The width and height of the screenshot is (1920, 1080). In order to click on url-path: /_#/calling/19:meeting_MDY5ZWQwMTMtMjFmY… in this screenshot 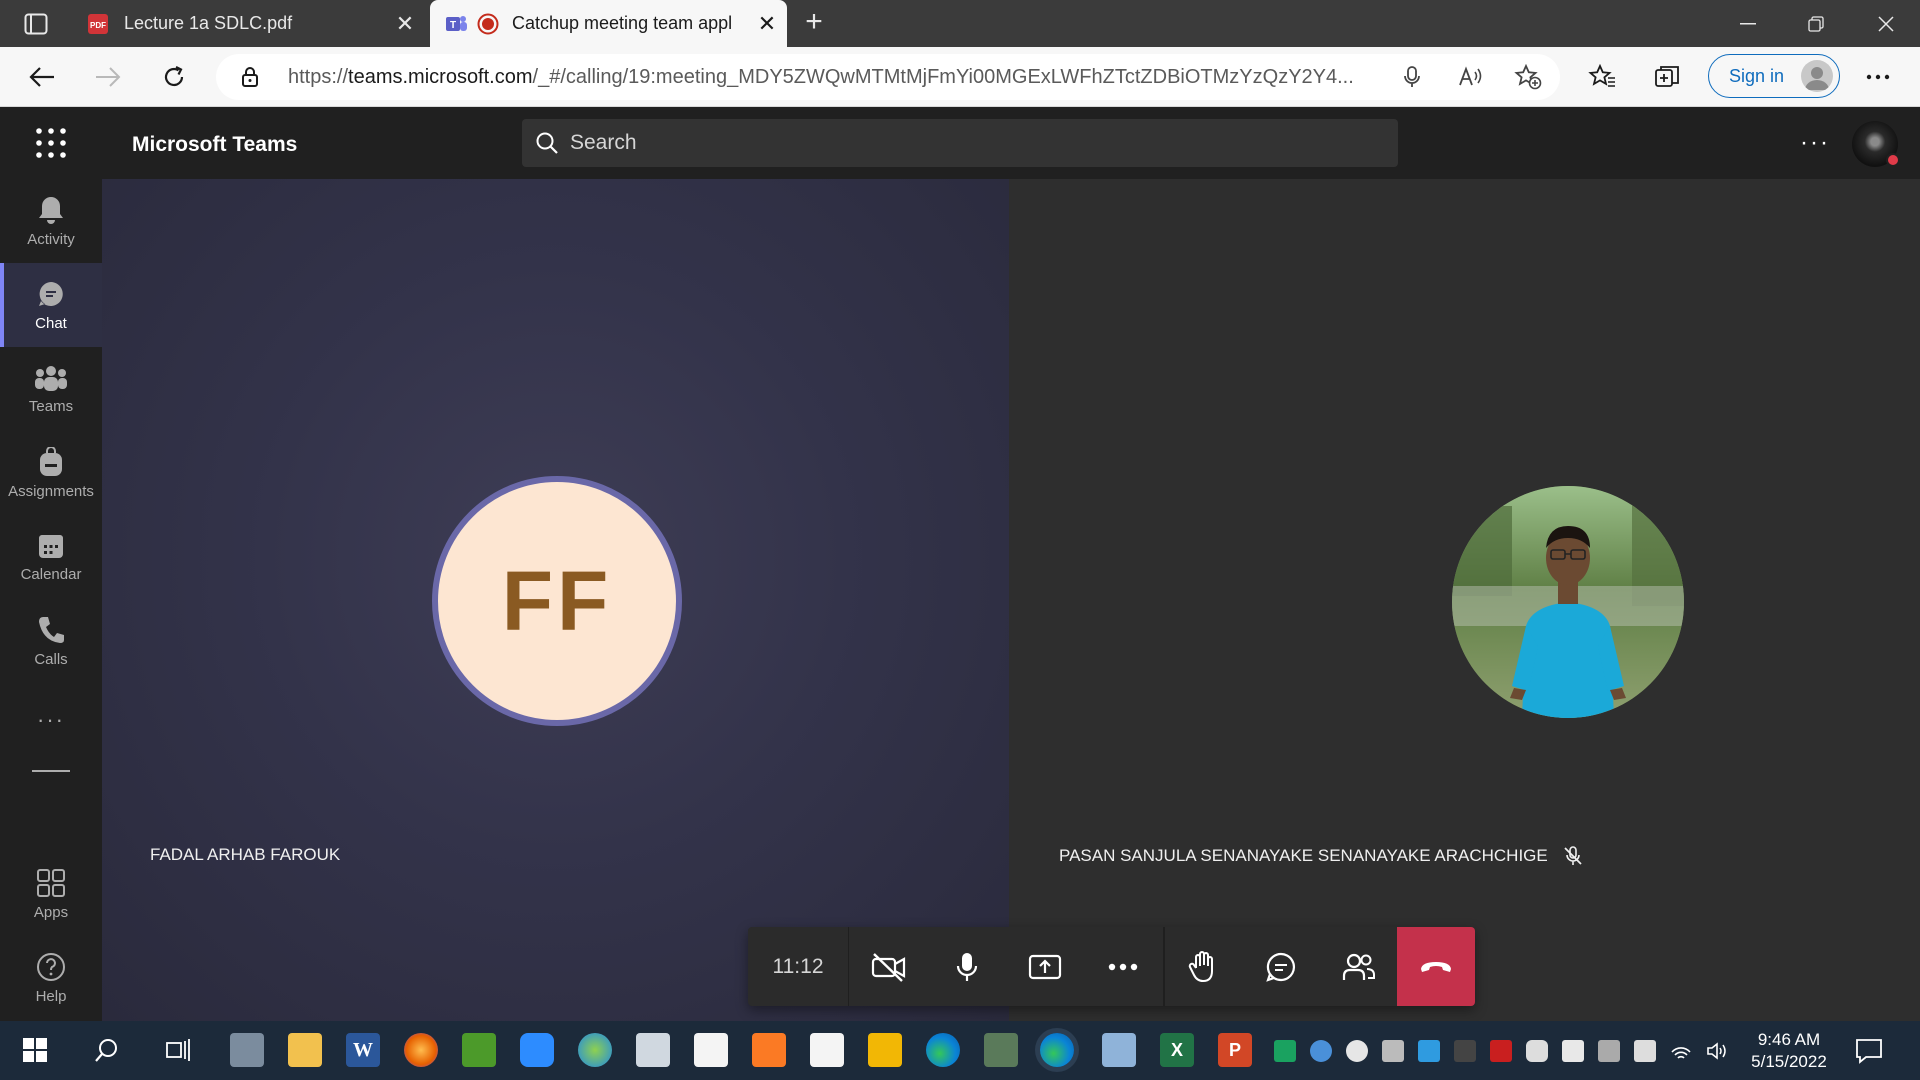, I will do `click(943, 77)`.